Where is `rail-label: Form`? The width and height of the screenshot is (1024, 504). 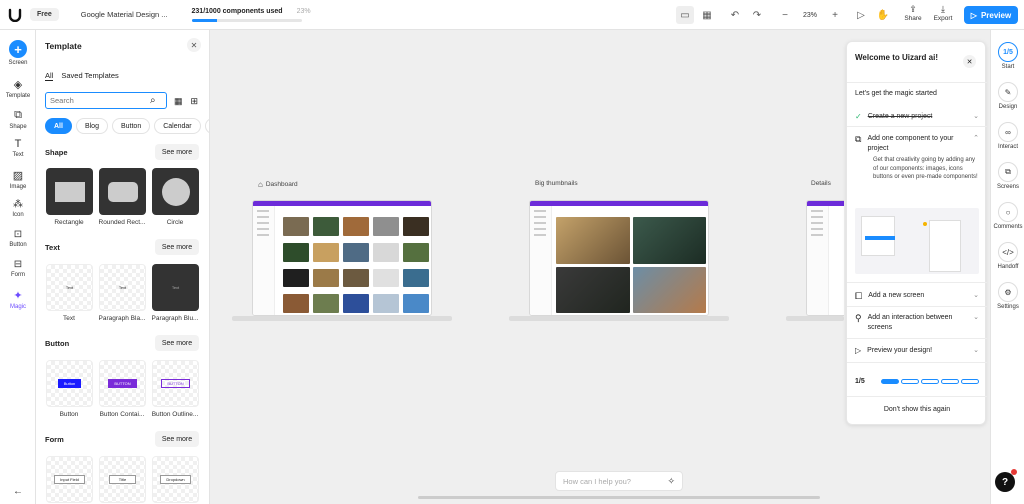
rail-label: Form is located at coordinates (18, 275).